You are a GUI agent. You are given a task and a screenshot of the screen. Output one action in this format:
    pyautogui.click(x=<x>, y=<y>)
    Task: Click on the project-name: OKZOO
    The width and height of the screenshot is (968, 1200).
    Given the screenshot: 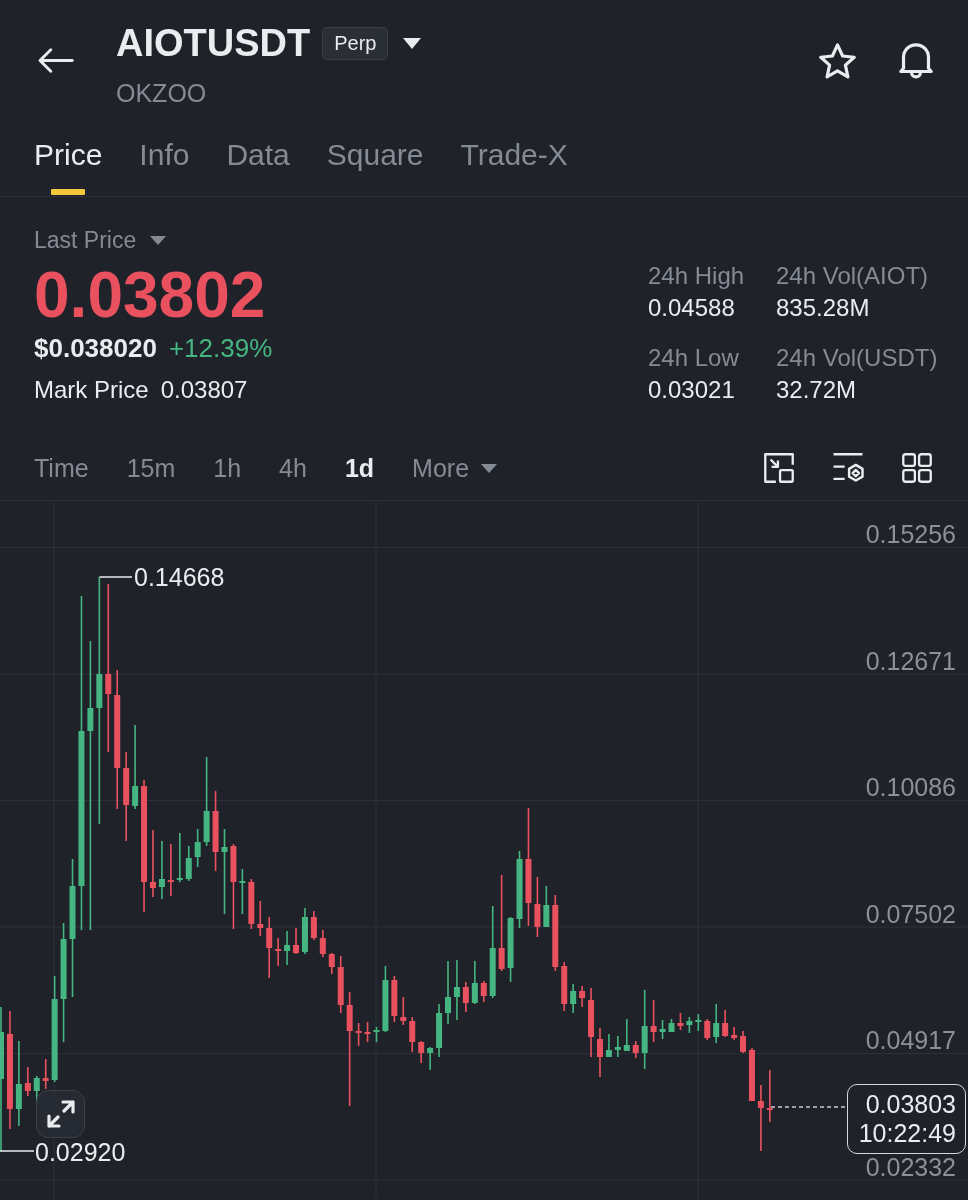 What is the action you would take?
    pyautogui.click(x=161, y=93)
    